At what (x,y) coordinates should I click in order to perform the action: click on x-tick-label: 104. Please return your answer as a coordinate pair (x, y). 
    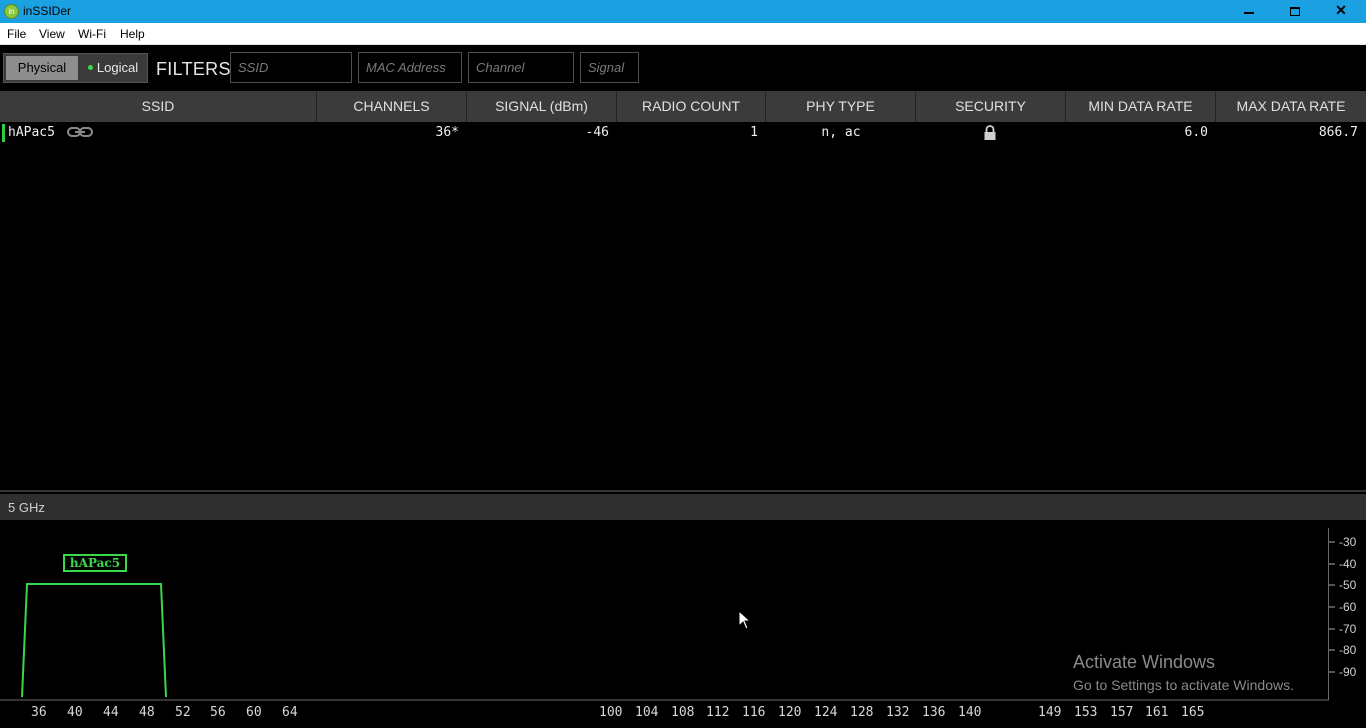
    Looking at the image, I should click on (647, 712).